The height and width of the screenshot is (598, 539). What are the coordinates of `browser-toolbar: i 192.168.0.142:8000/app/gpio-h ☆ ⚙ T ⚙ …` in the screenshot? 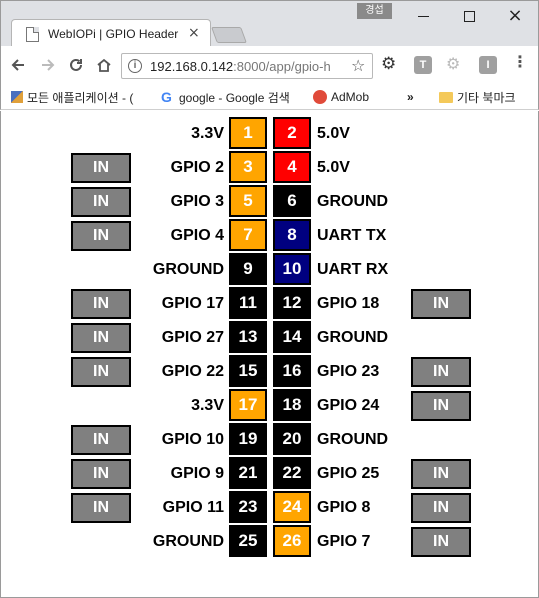 It's located at (269, 65).